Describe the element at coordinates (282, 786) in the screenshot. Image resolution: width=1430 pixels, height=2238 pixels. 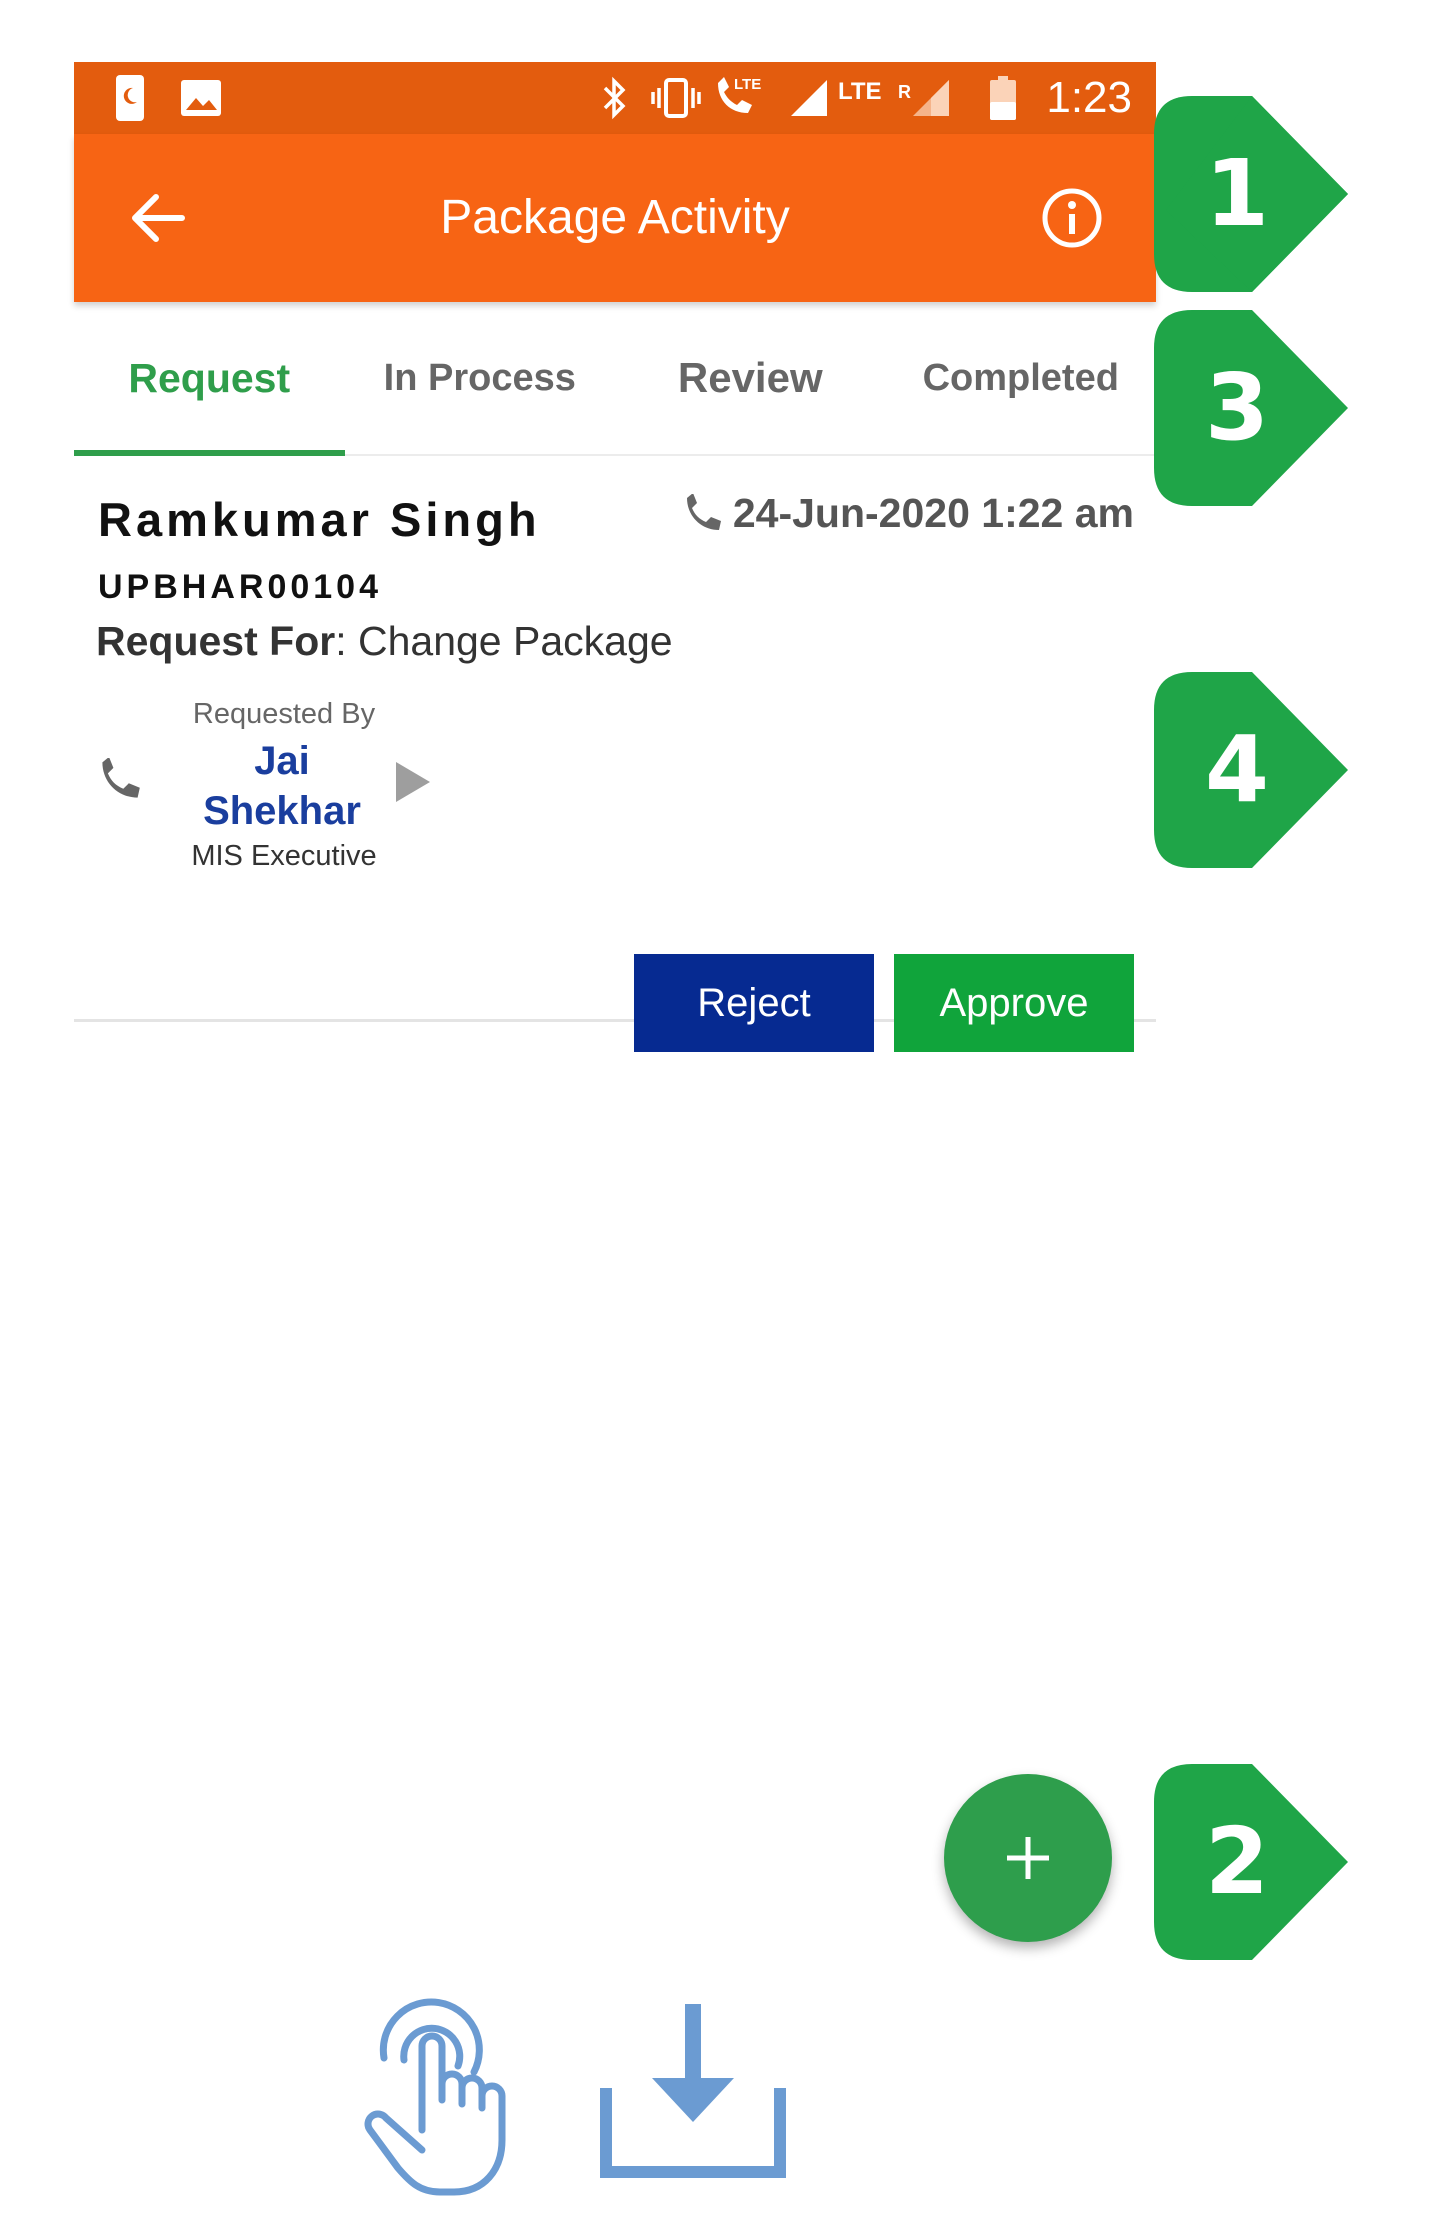
I see `requested-by-name: Jai Shekhar` at that location.